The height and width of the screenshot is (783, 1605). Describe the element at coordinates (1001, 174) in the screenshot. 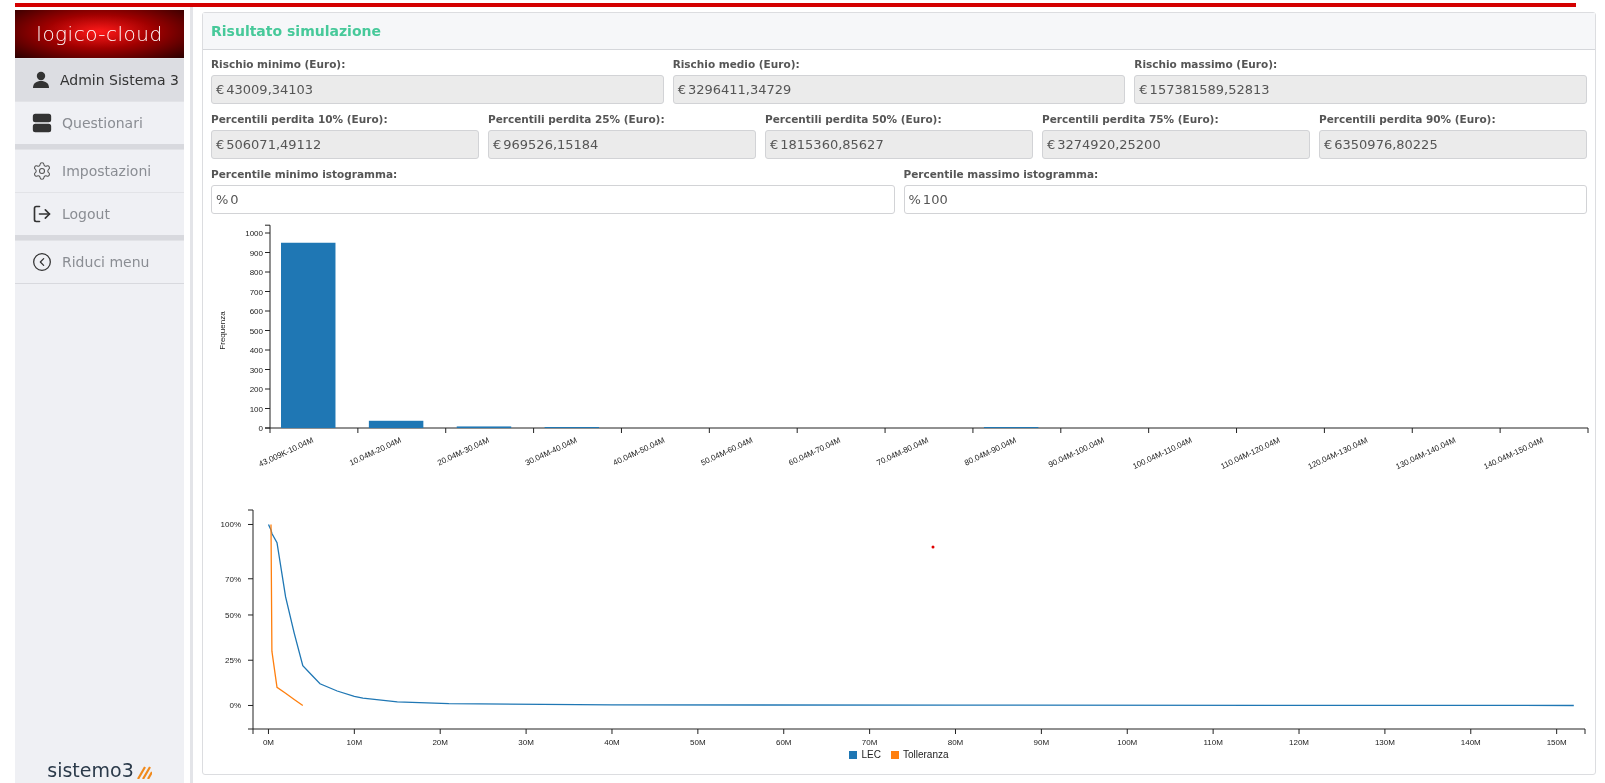

I see `field-label: Percentile massimo istogramma:` at that location.